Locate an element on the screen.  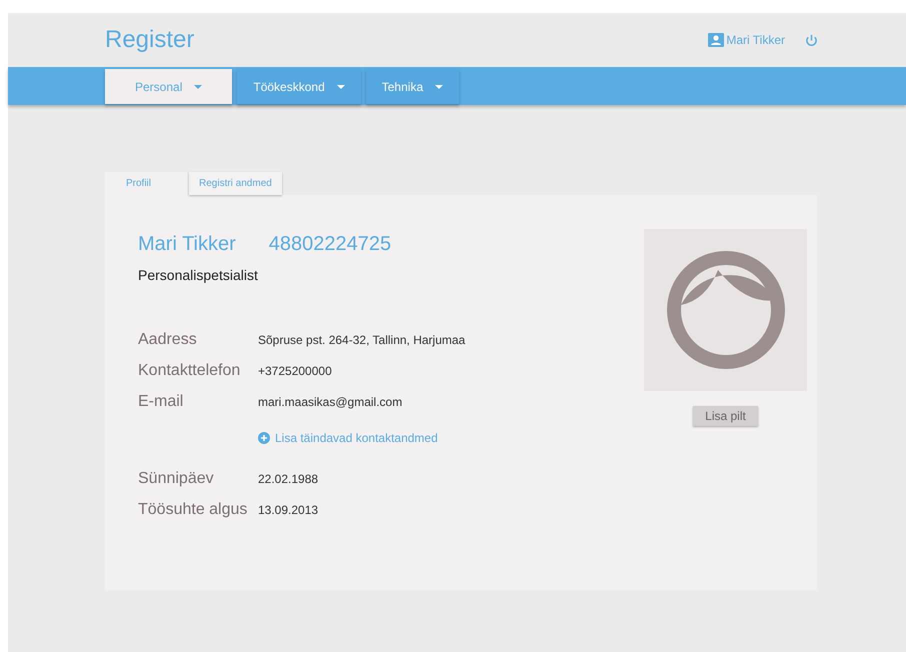
user-icon is located at coordinates (716, 40).